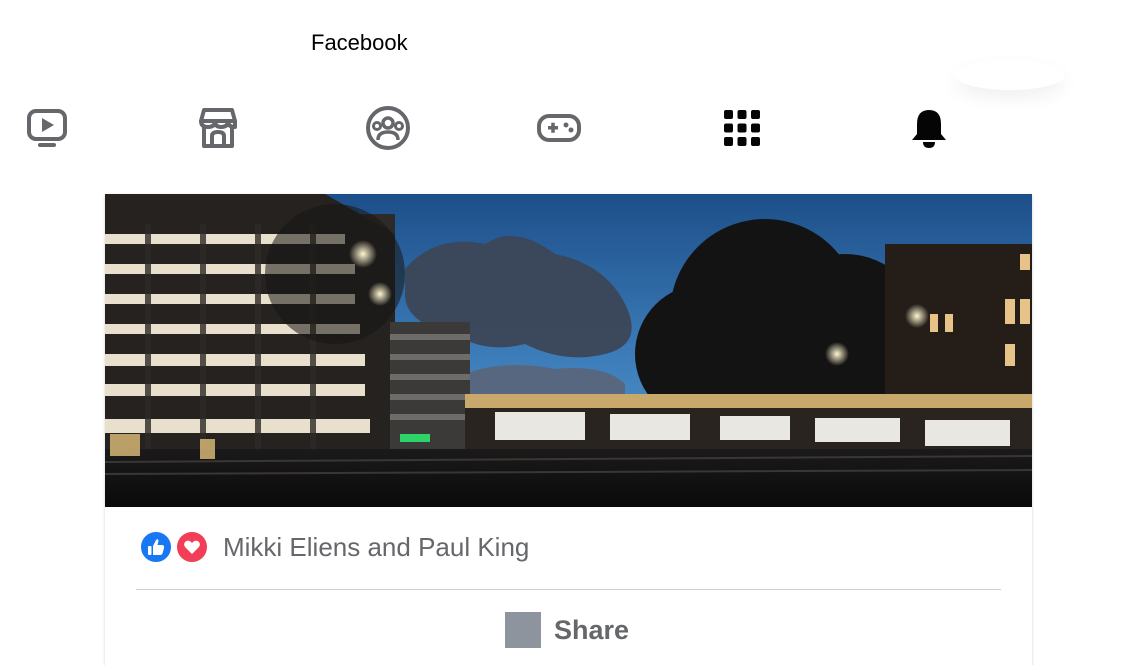 The image size is (1139, 665). I want to click on gaming-icon, so click(559, 128).